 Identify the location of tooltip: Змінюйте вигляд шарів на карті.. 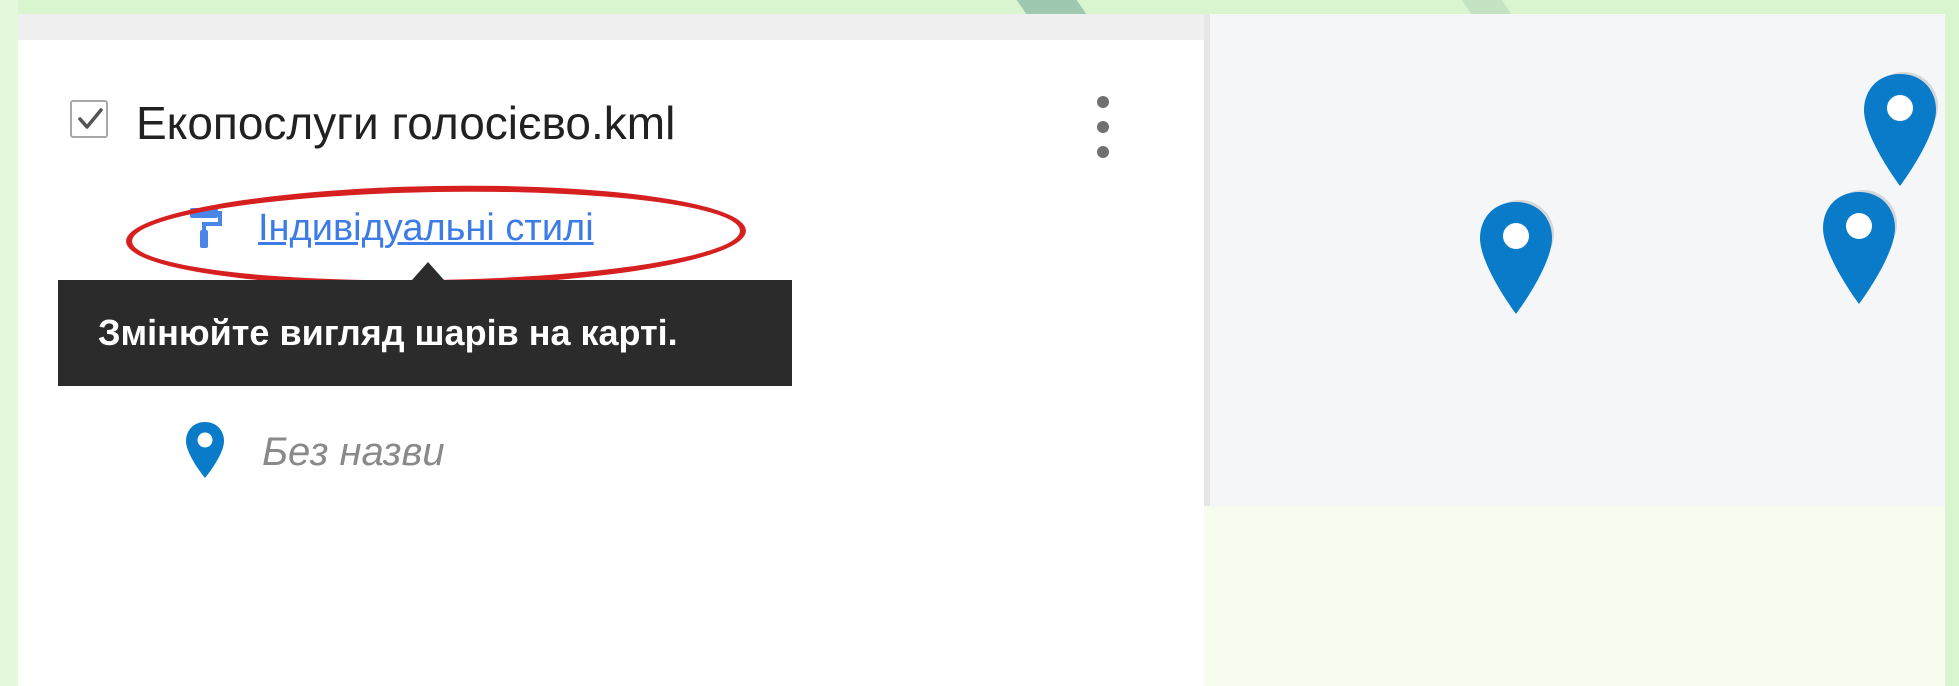
(425, 333).